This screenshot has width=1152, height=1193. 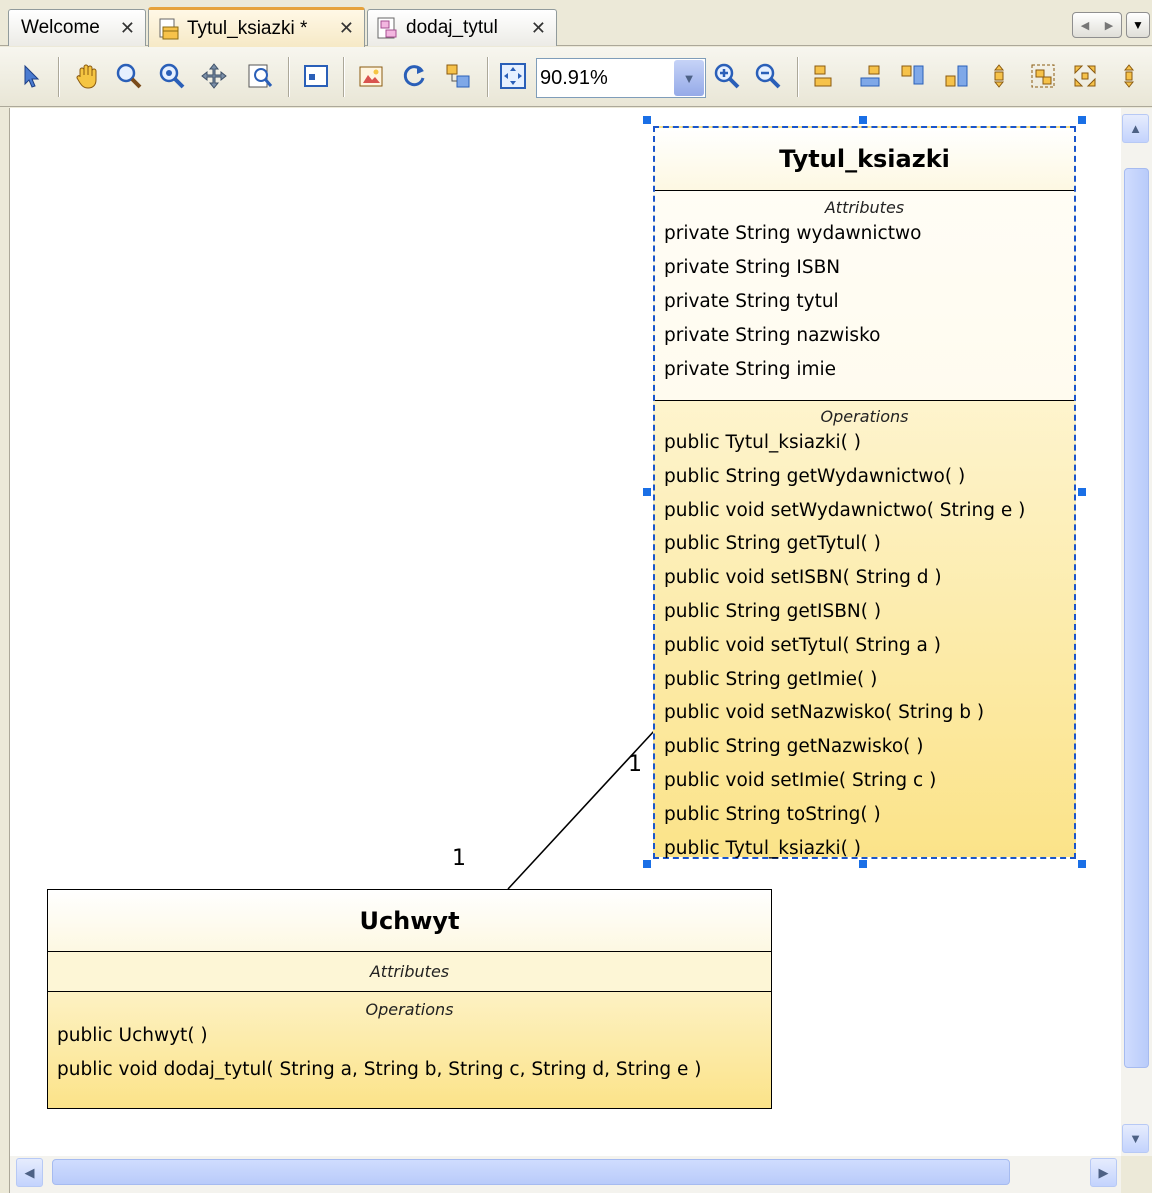 I want to click on align-center-button, so click(x=999, y=76).